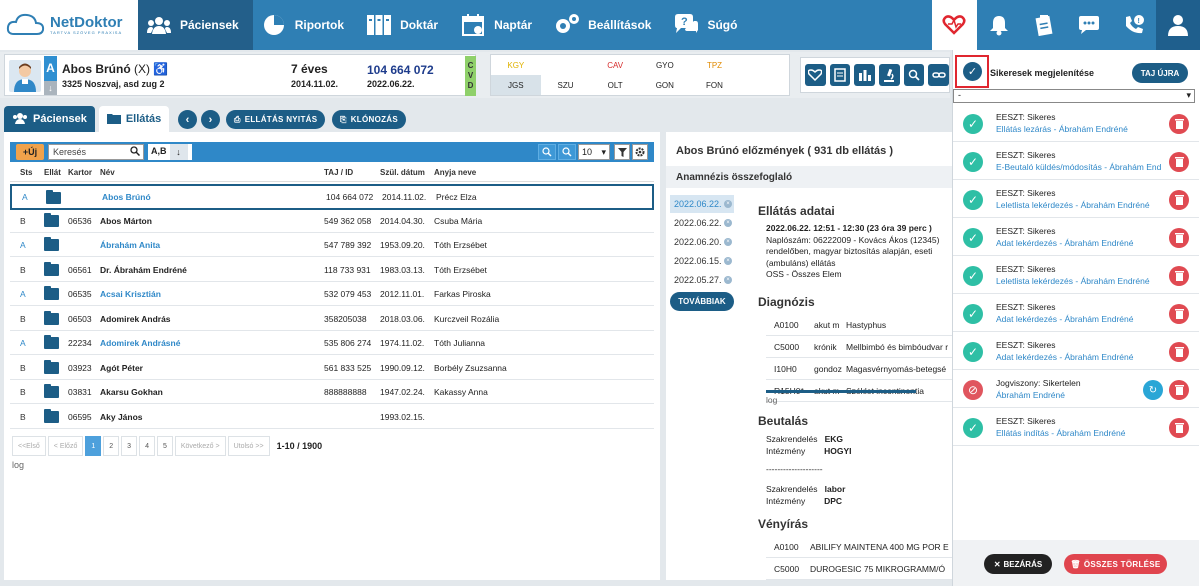 This screenshot has width=1200, height=586. I want to click on table-row: B 06595 Aky János 1993.02.15., so click(332, 417).